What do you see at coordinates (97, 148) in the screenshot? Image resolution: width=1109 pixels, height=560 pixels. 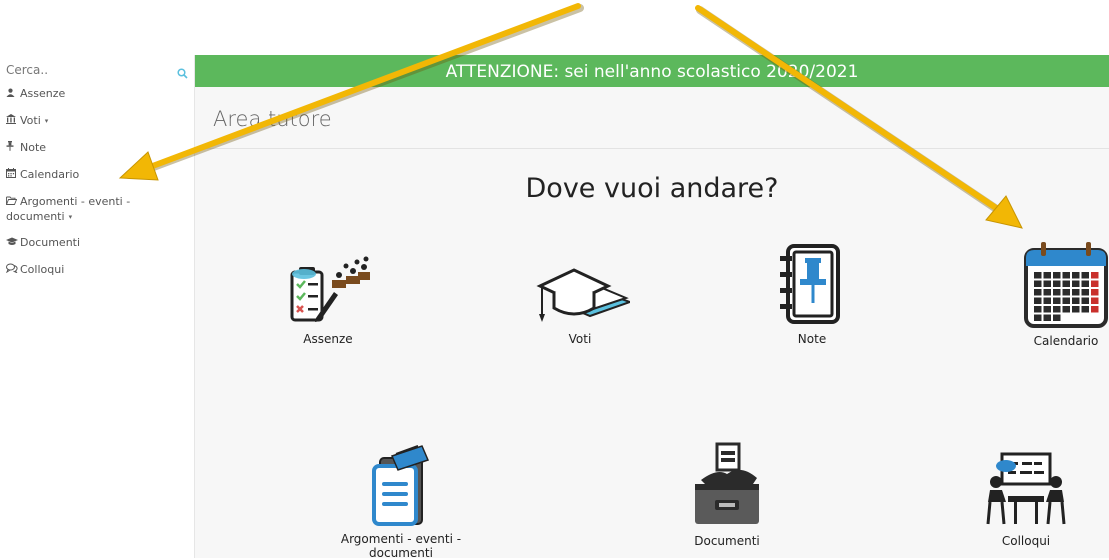 I see `sidebar-item-note: Note` at bounding box center [97, 148].